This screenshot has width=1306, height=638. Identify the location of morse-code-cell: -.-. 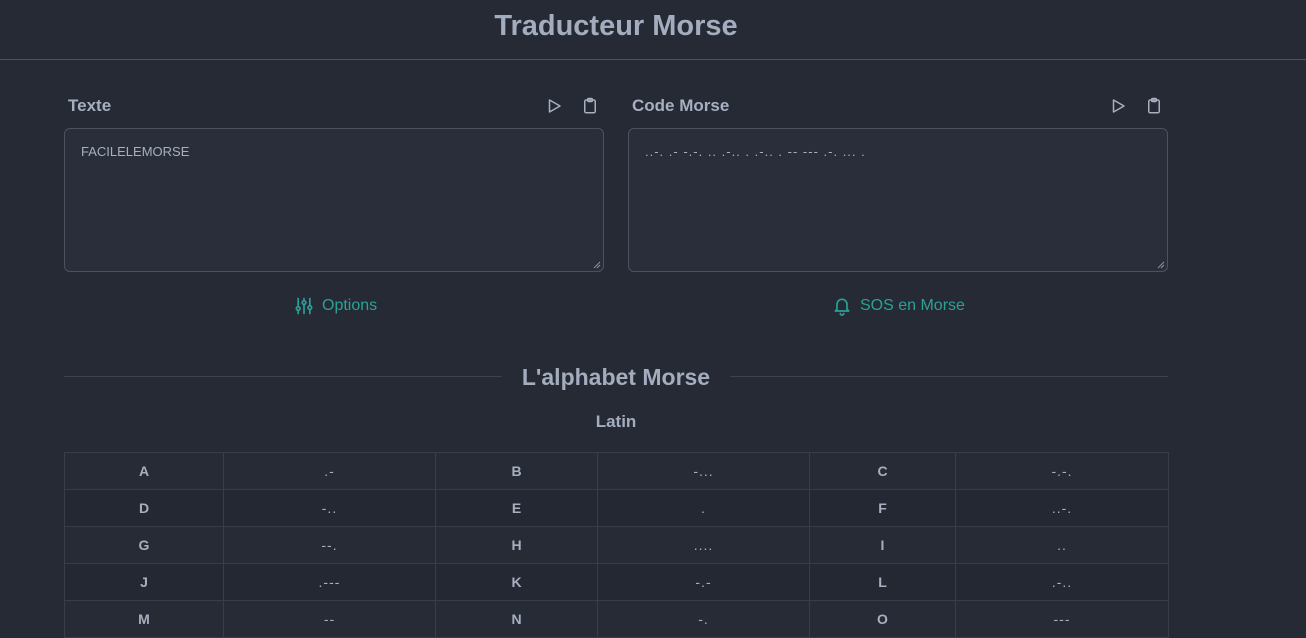
(703, 582).